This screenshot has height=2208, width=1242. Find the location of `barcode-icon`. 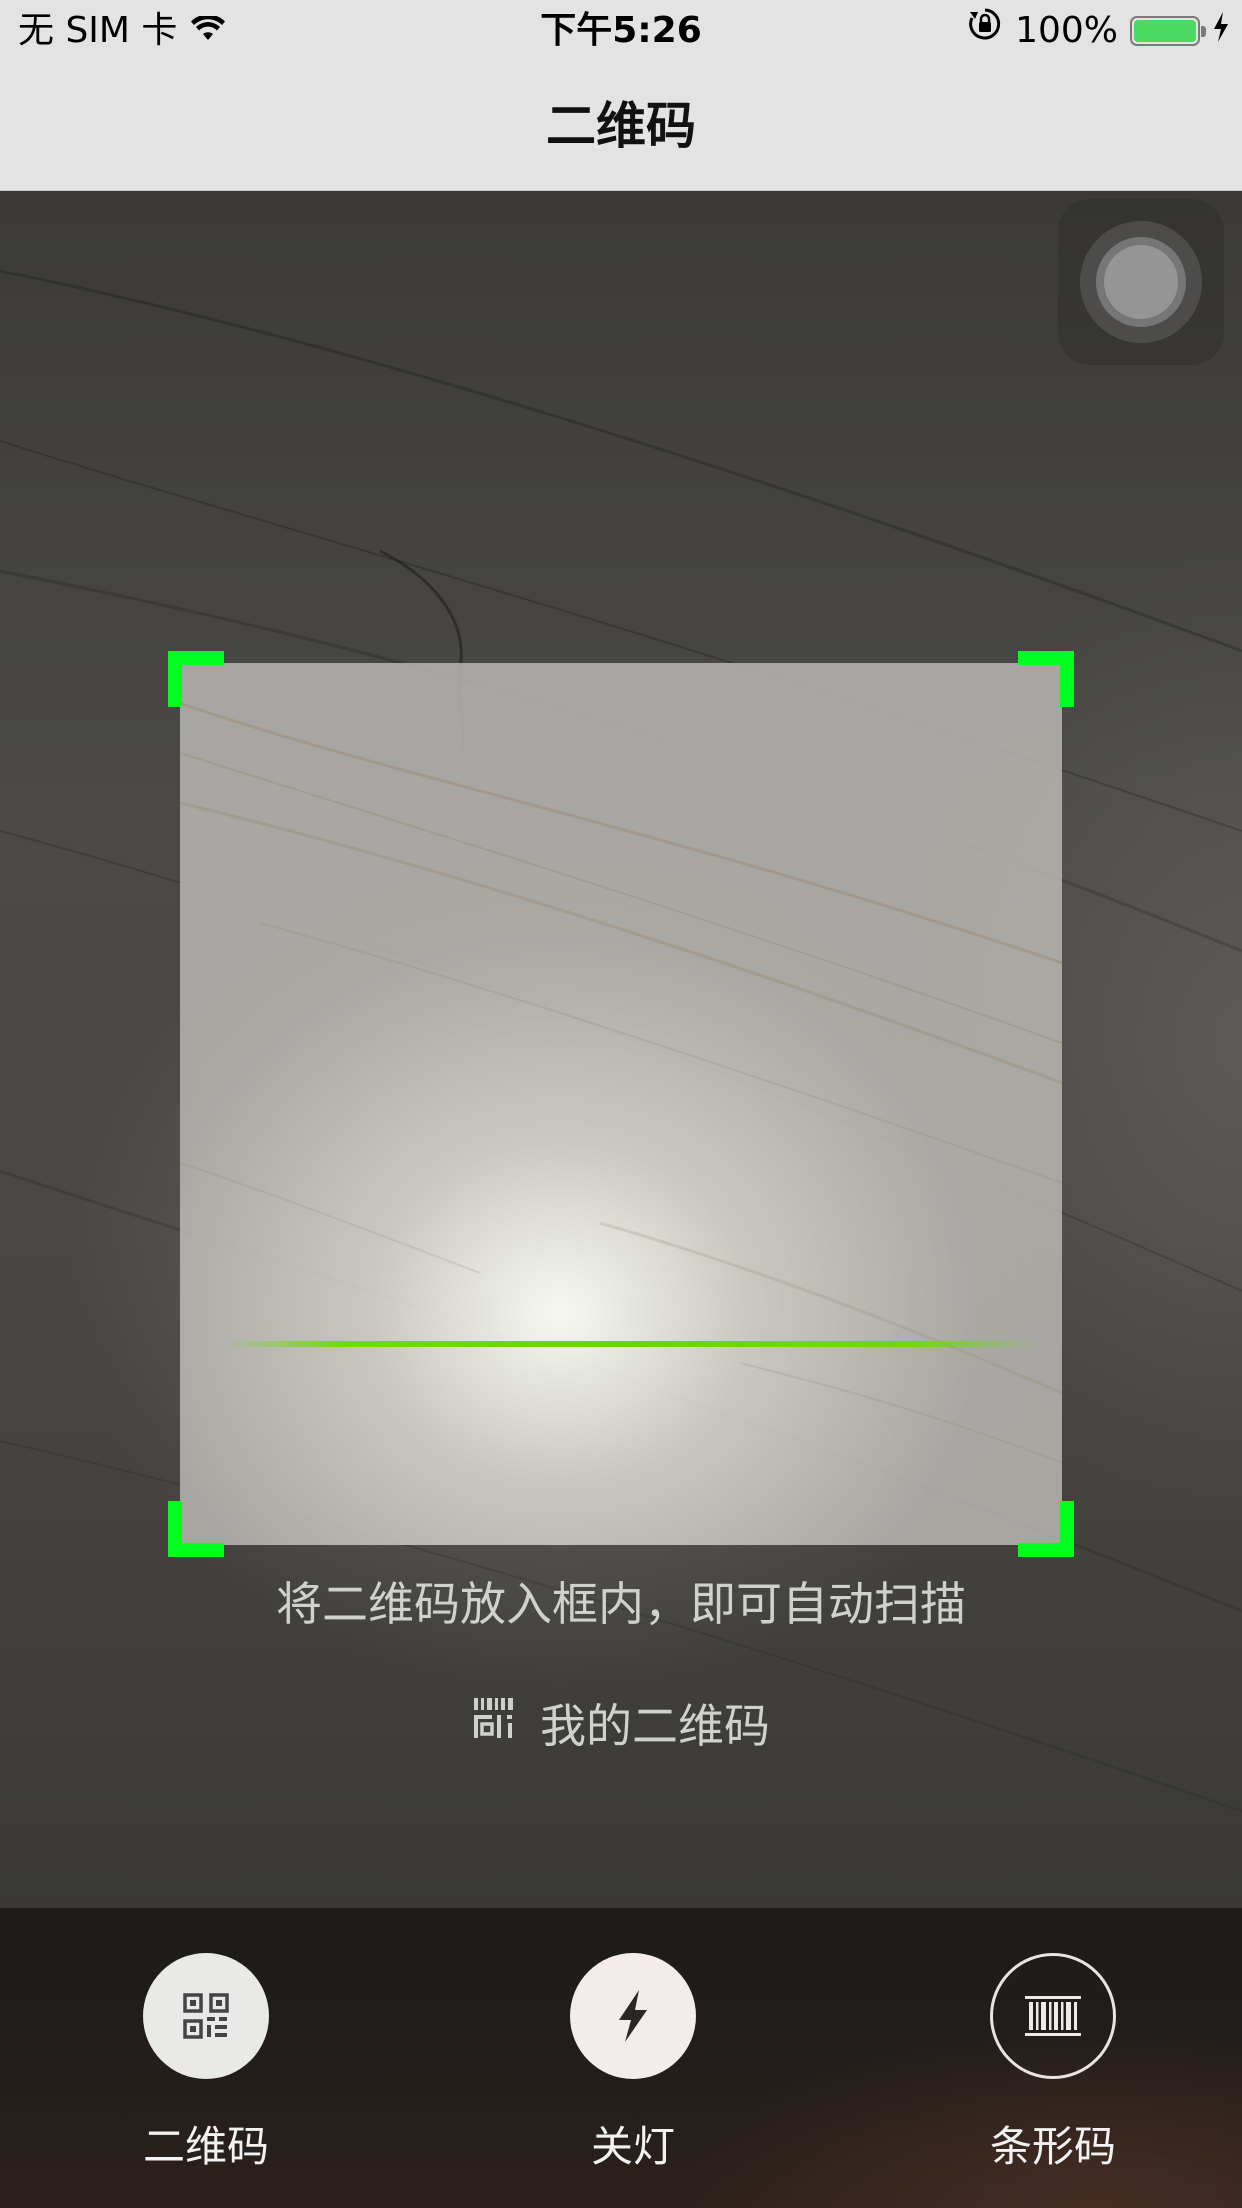

barcode-icon is located at coordinates (1053, 2016).